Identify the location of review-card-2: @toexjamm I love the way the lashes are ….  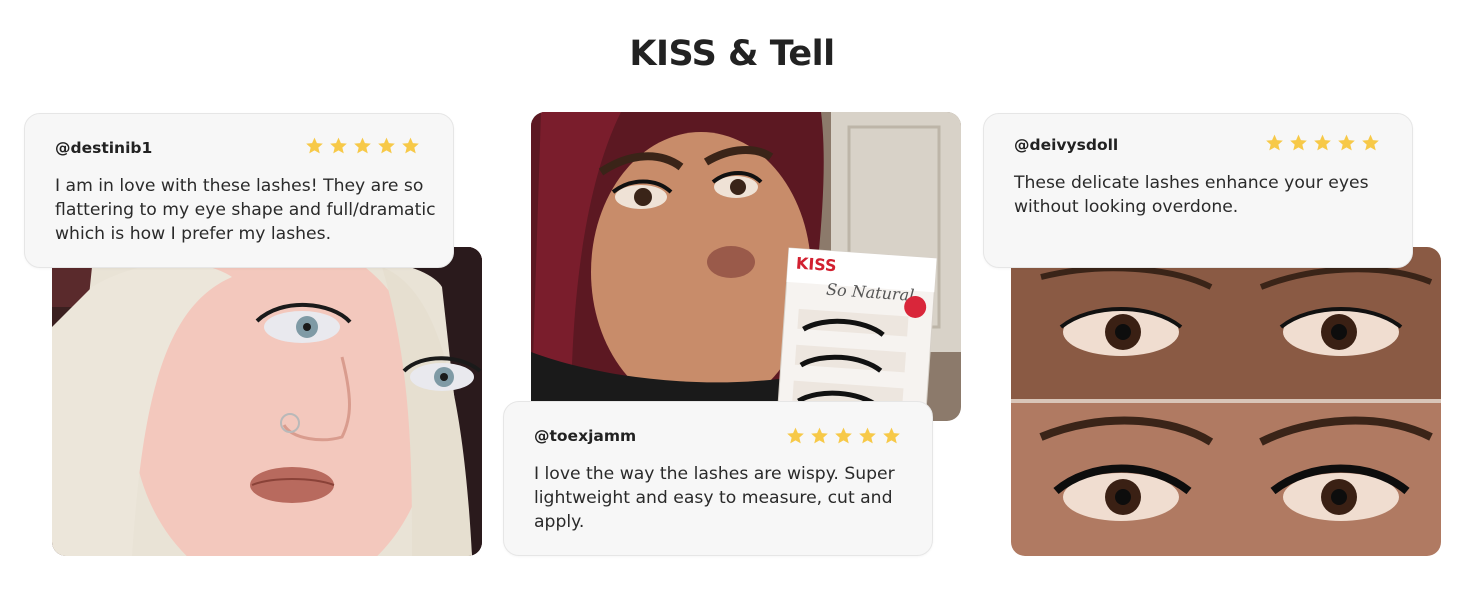
(718, 478).